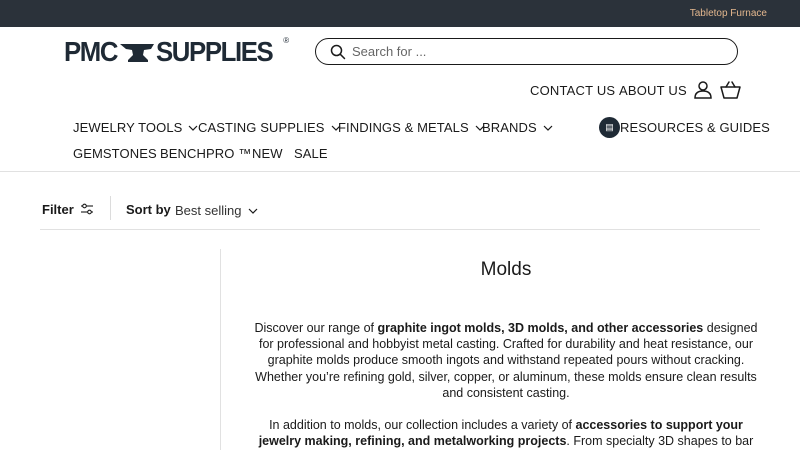  What do you see at coordinates (400, 171) in the screenshot?
I see `header-divider` at bounding box center [400, 171].